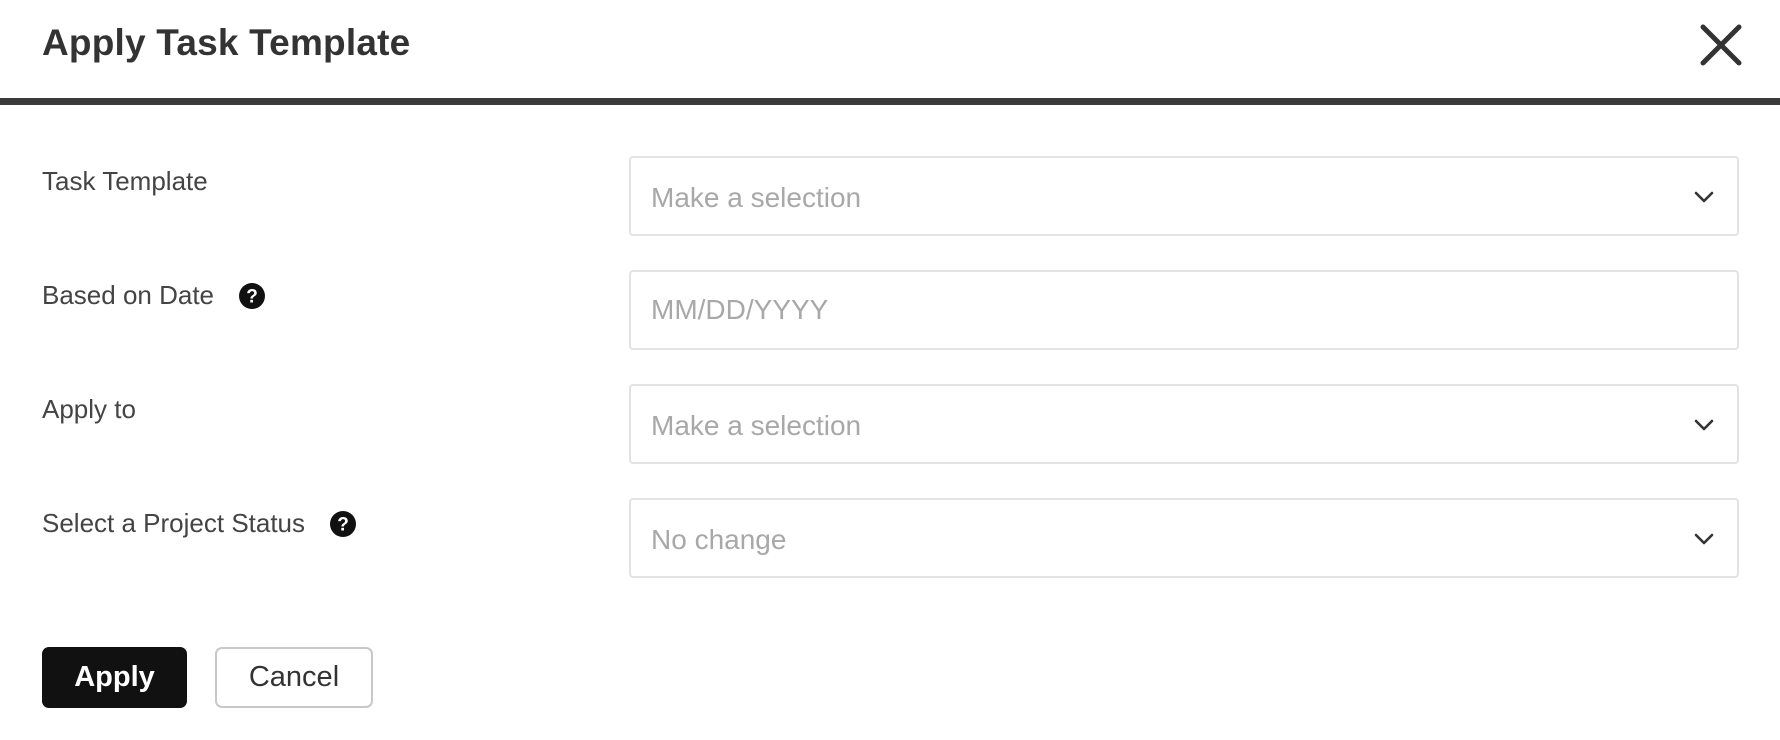 This screenshot has width=1780, height=740. I want to click on apply-to-row: Apply to Make a selection, so click(890, 426).